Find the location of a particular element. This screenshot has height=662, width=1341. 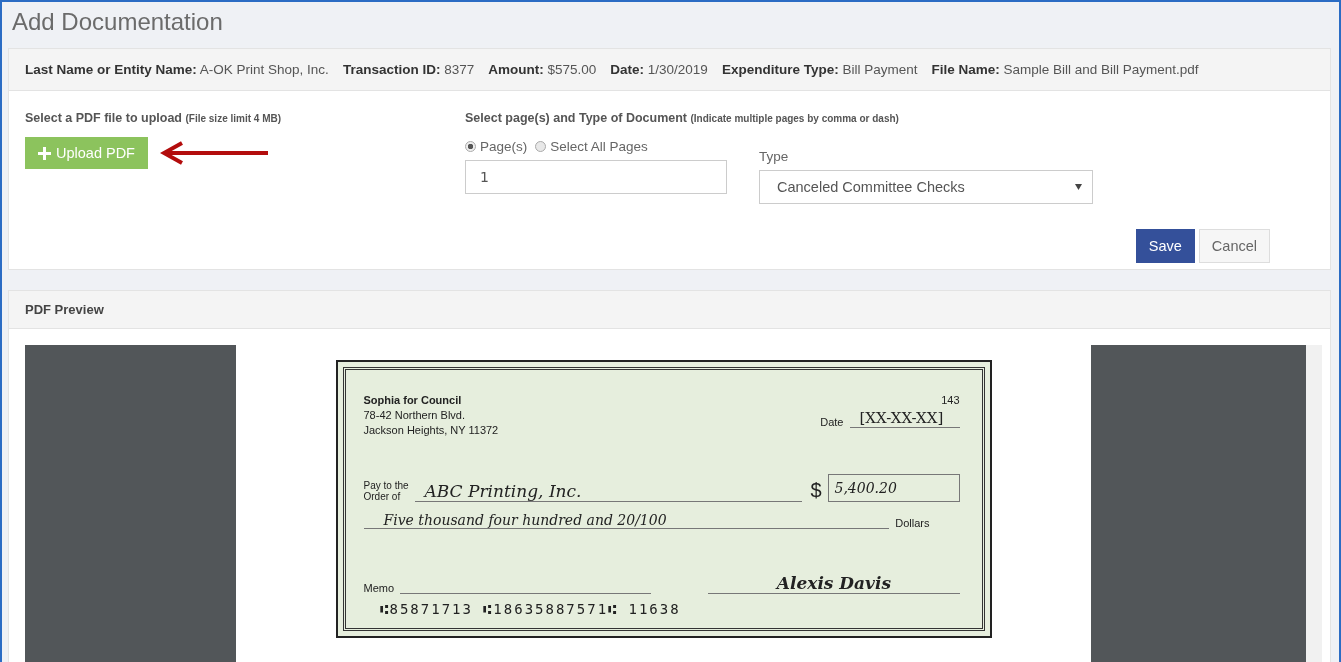

info-text: Last Name or Entity Name: A-OK Print Shop, Inc. is located at coordinates (177, 69).